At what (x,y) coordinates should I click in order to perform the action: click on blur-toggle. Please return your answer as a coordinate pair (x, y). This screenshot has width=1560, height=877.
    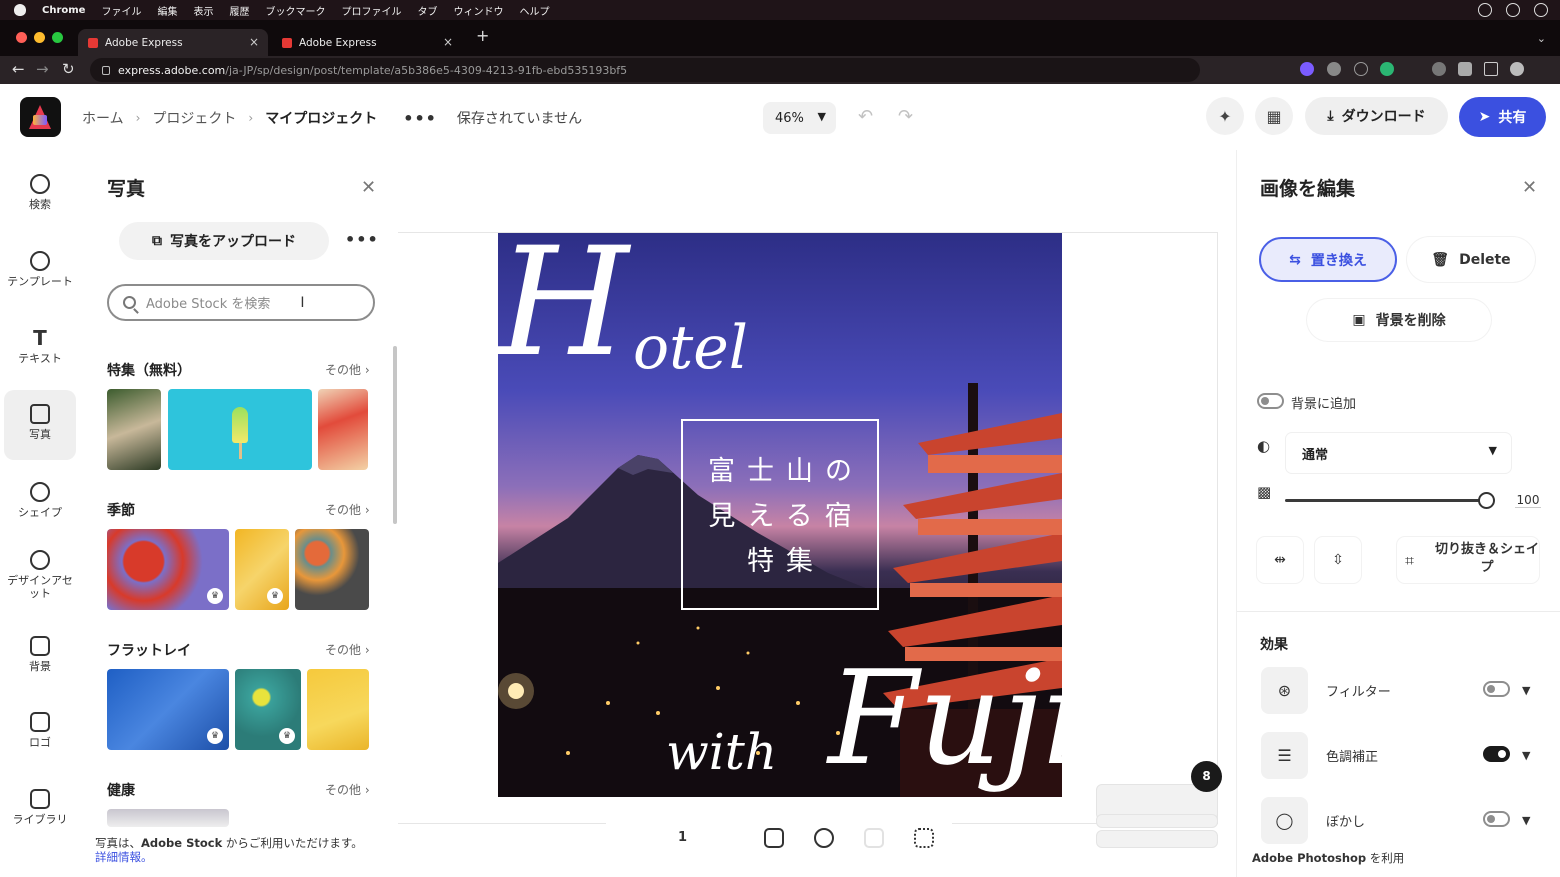
    Looking at the image, I should click on (1496, 819).